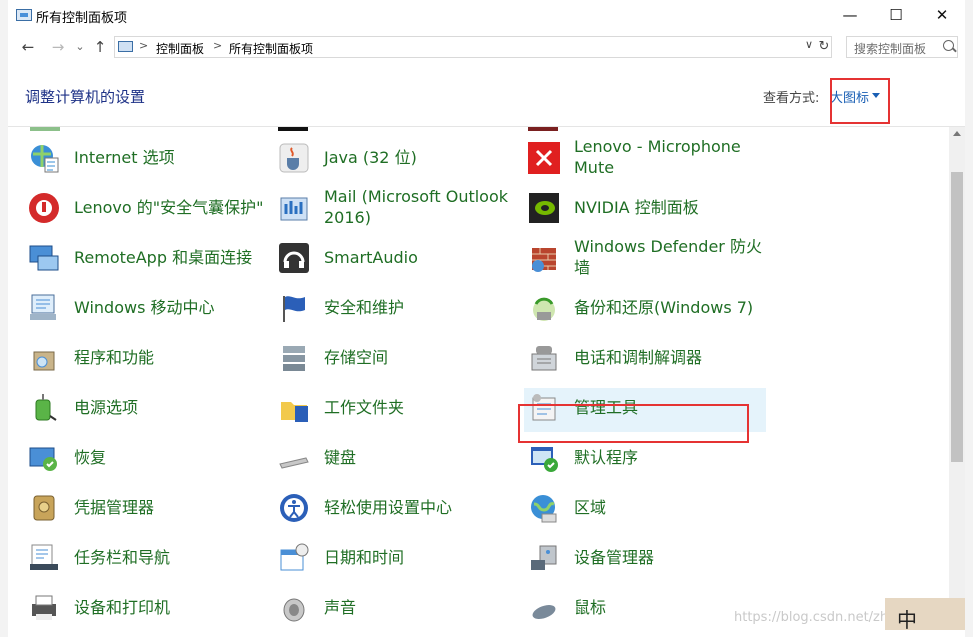 The height and width of the screenshot is (637, 973). I want to click on forward-button: →, so click(58, 47).